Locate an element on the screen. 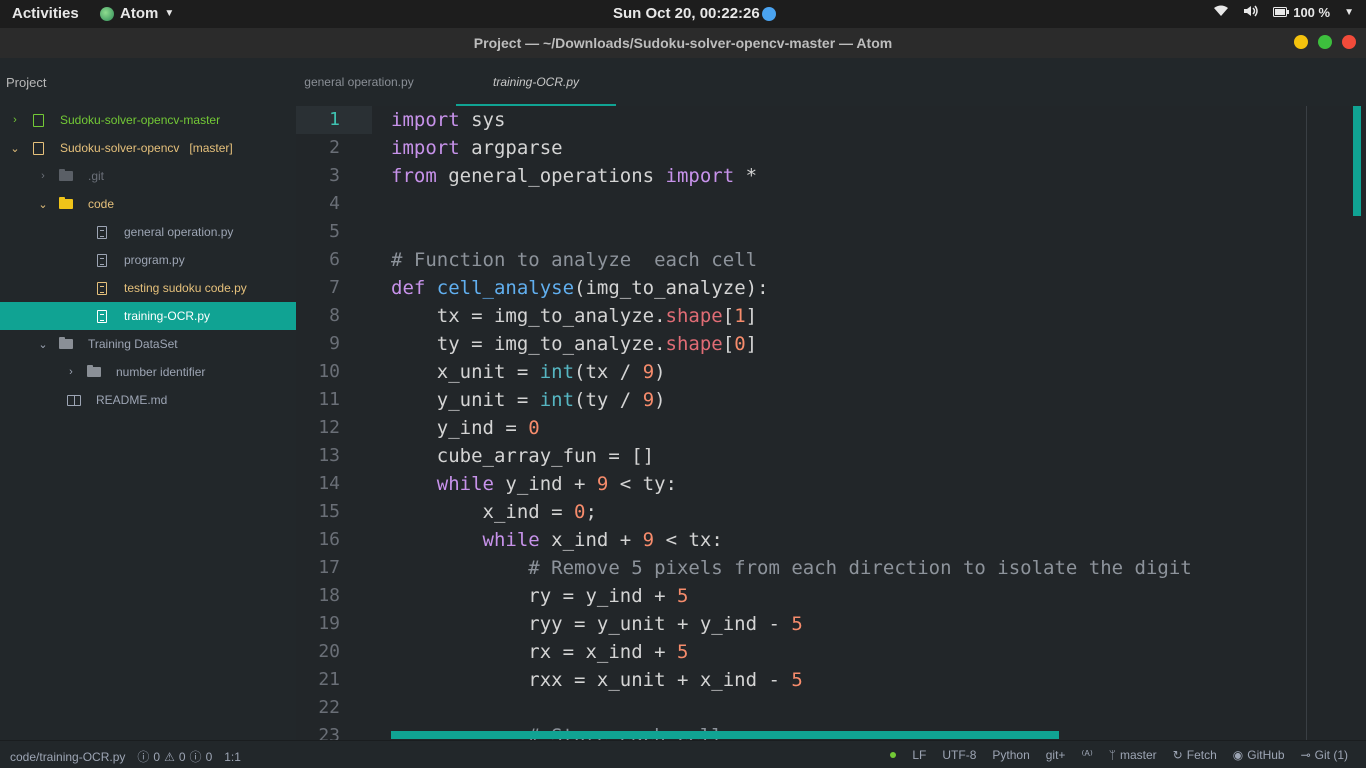 The width and height of the screenshot is (1366, 768). tree-item-sudoku-solver-opencv: ⌄ Sudoku-solver-opencv [master] is located at coordinates (148, 148).